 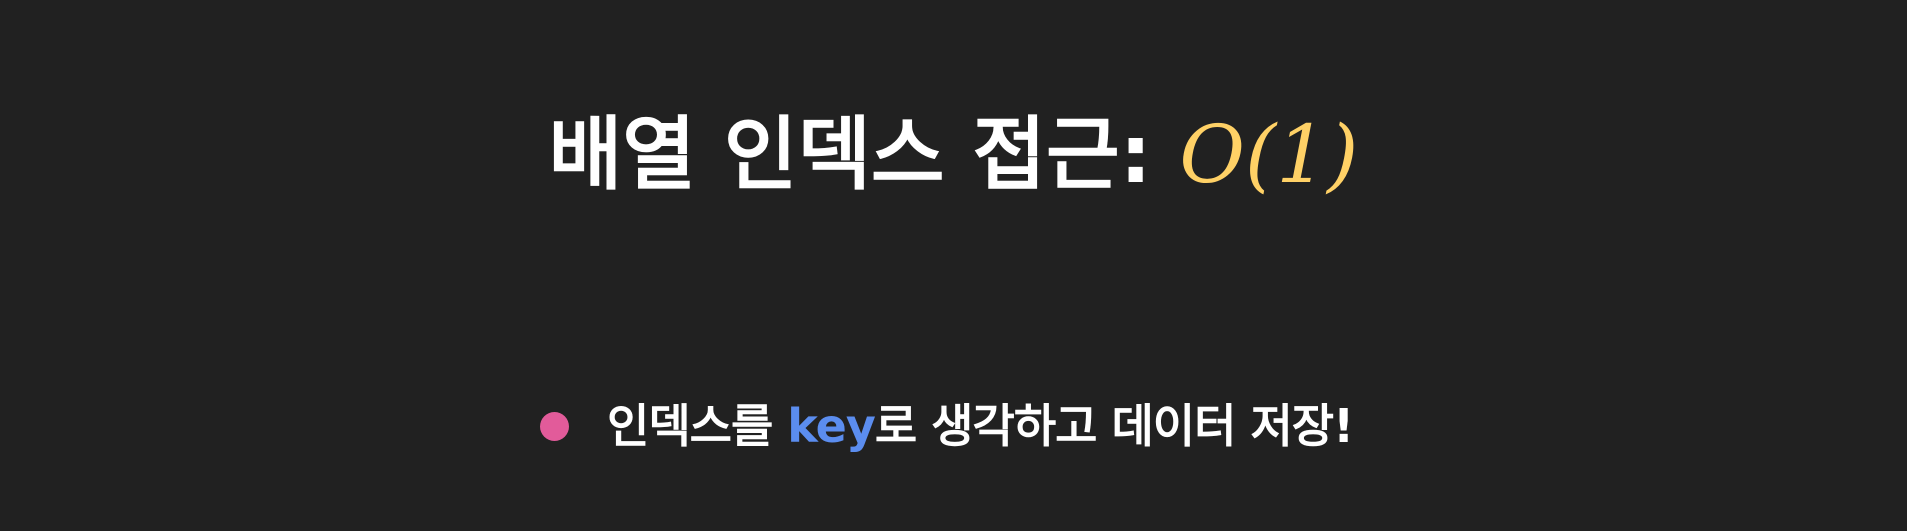 What do you see at coordinates (1269, 154) in the screenshot?
I see `title-math-complexity: O(1)` at bounding box center [1269, 154].